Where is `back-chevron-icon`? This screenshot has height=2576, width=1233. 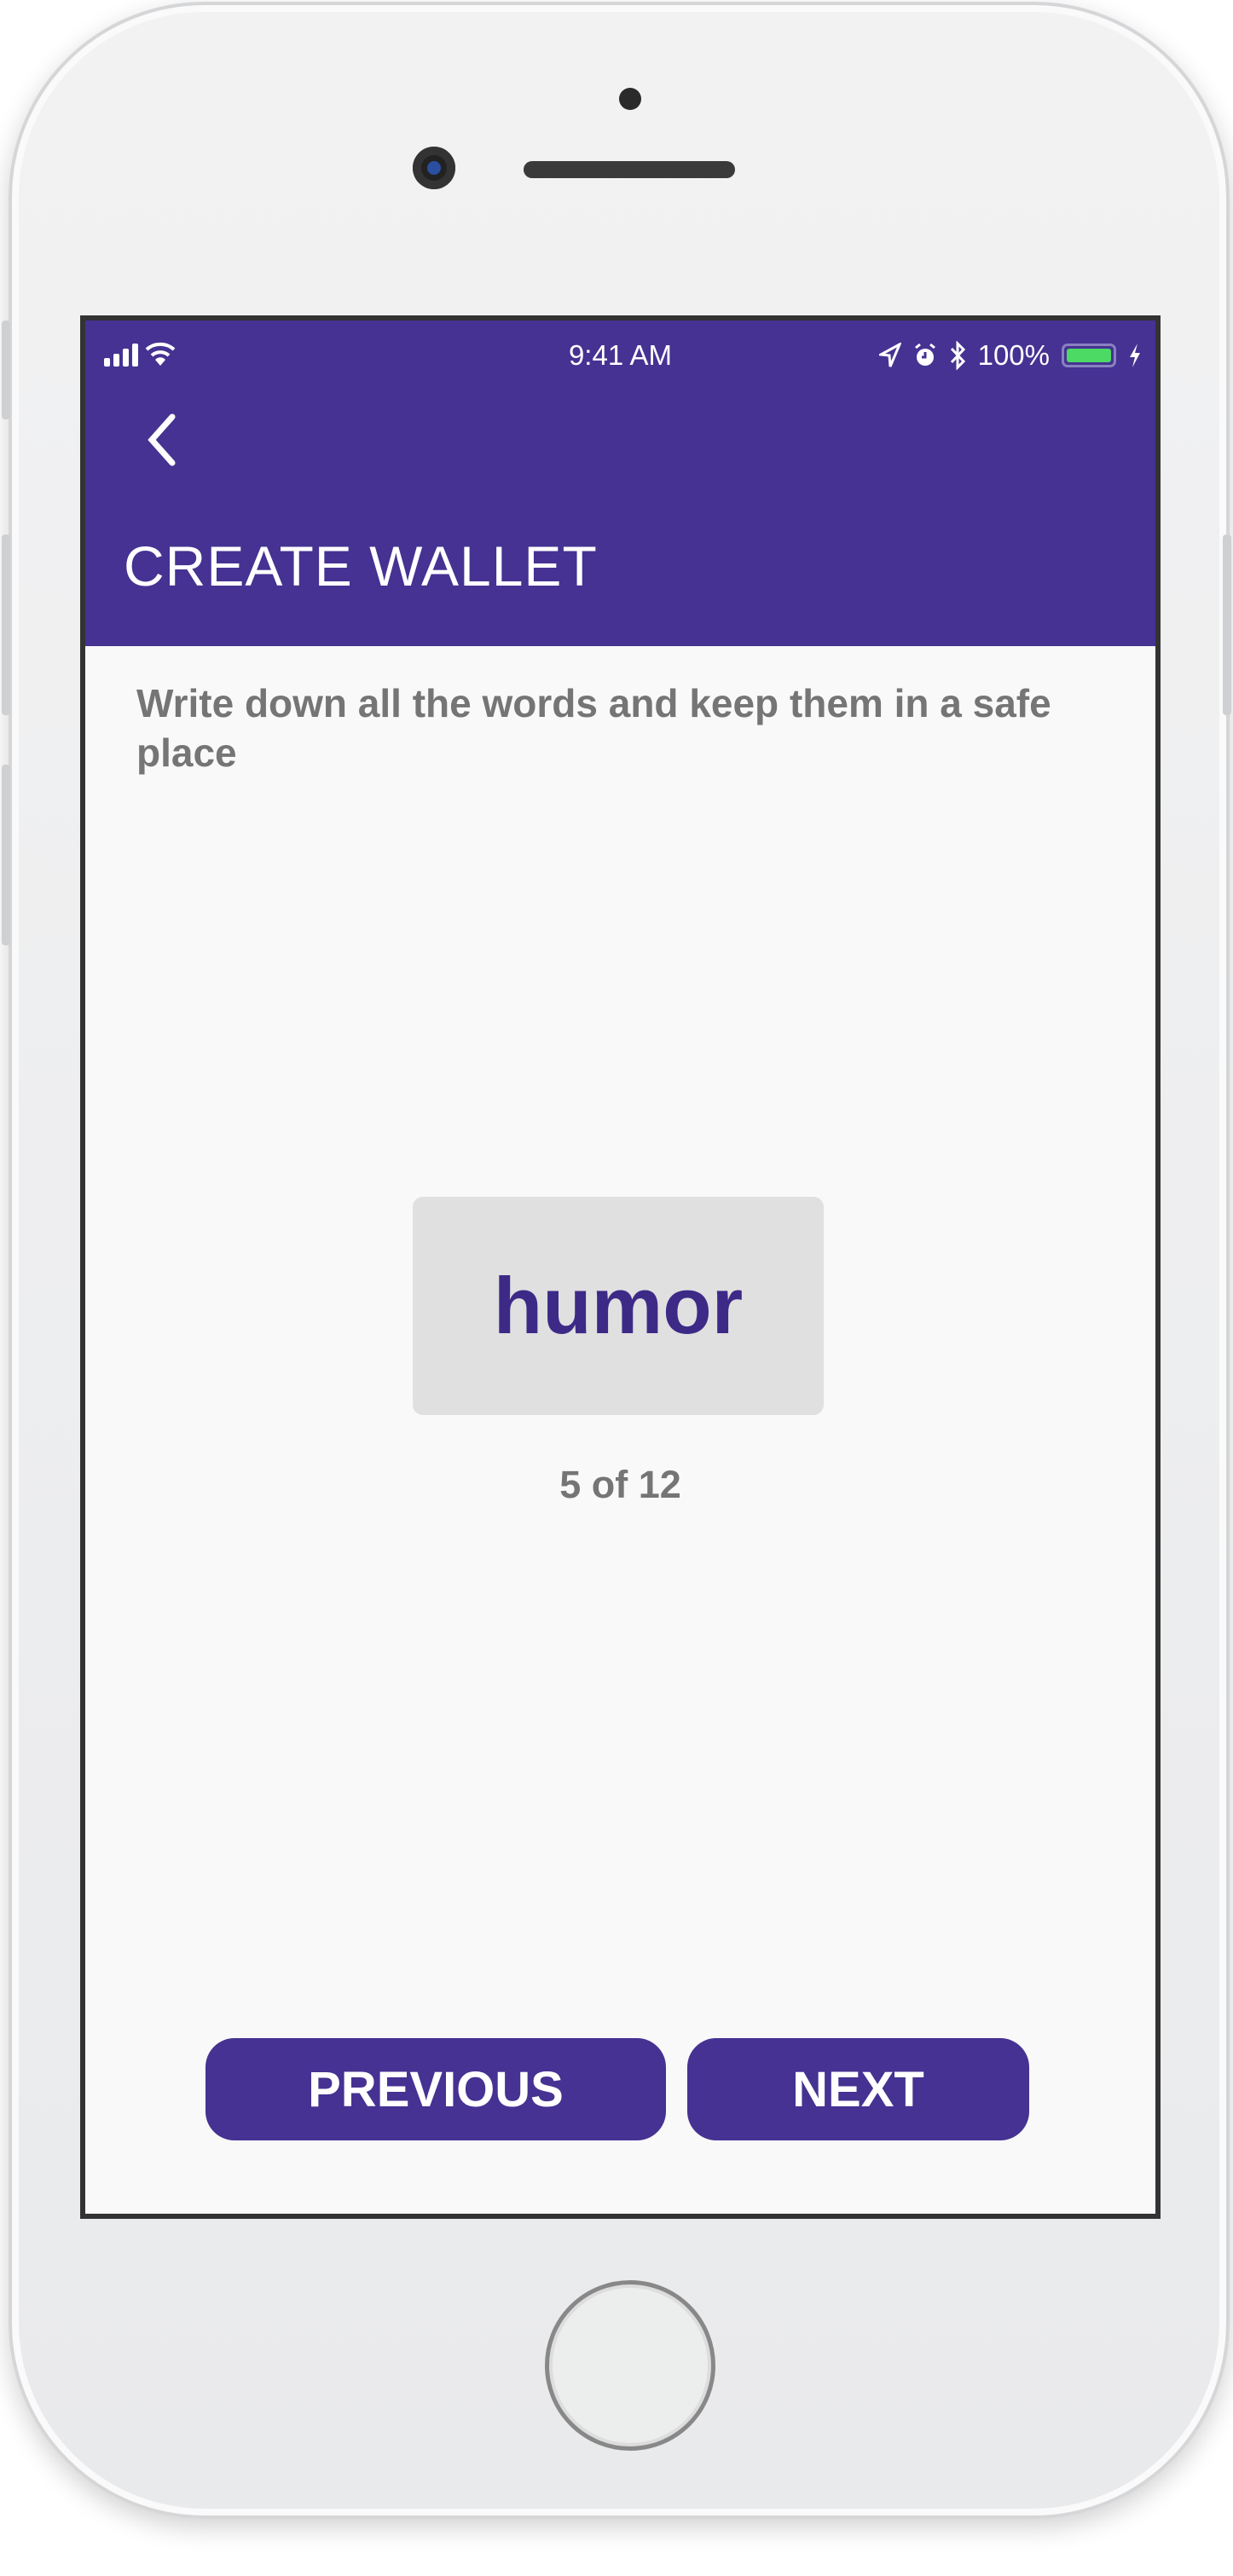
back-chevron-icon is located at coordinates (163, 440).